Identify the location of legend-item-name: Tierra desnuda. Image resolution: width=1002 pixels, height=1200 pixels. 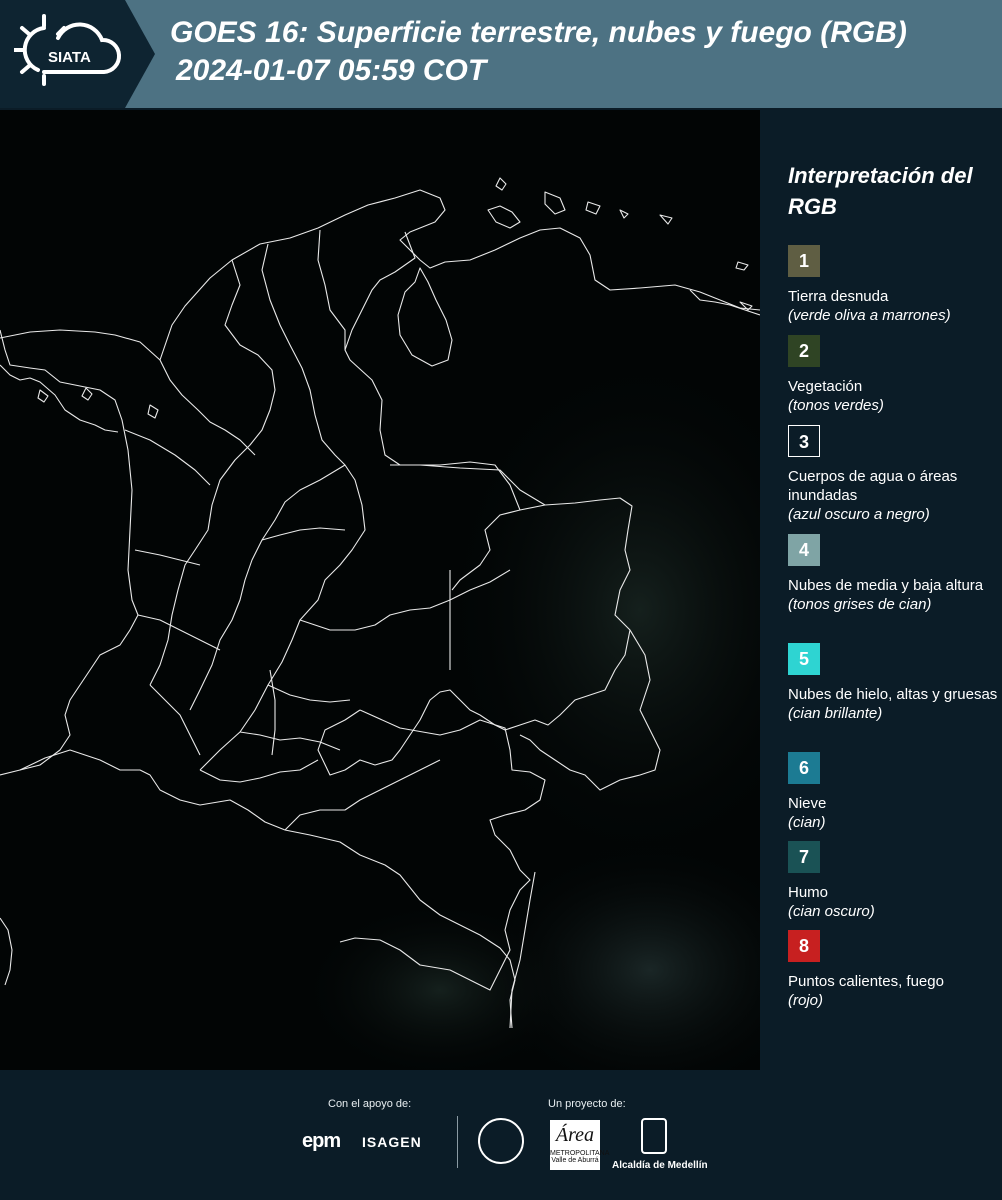
(838, 296).